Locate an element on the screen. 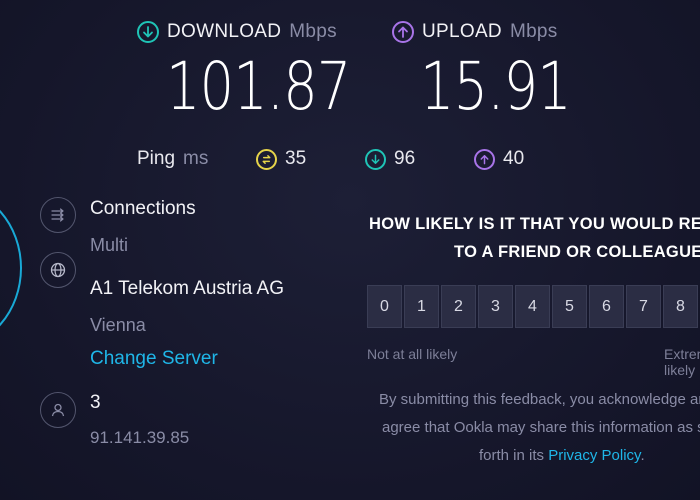 The image size is (700, 500). user-icon is located at coordinates (58, 410).